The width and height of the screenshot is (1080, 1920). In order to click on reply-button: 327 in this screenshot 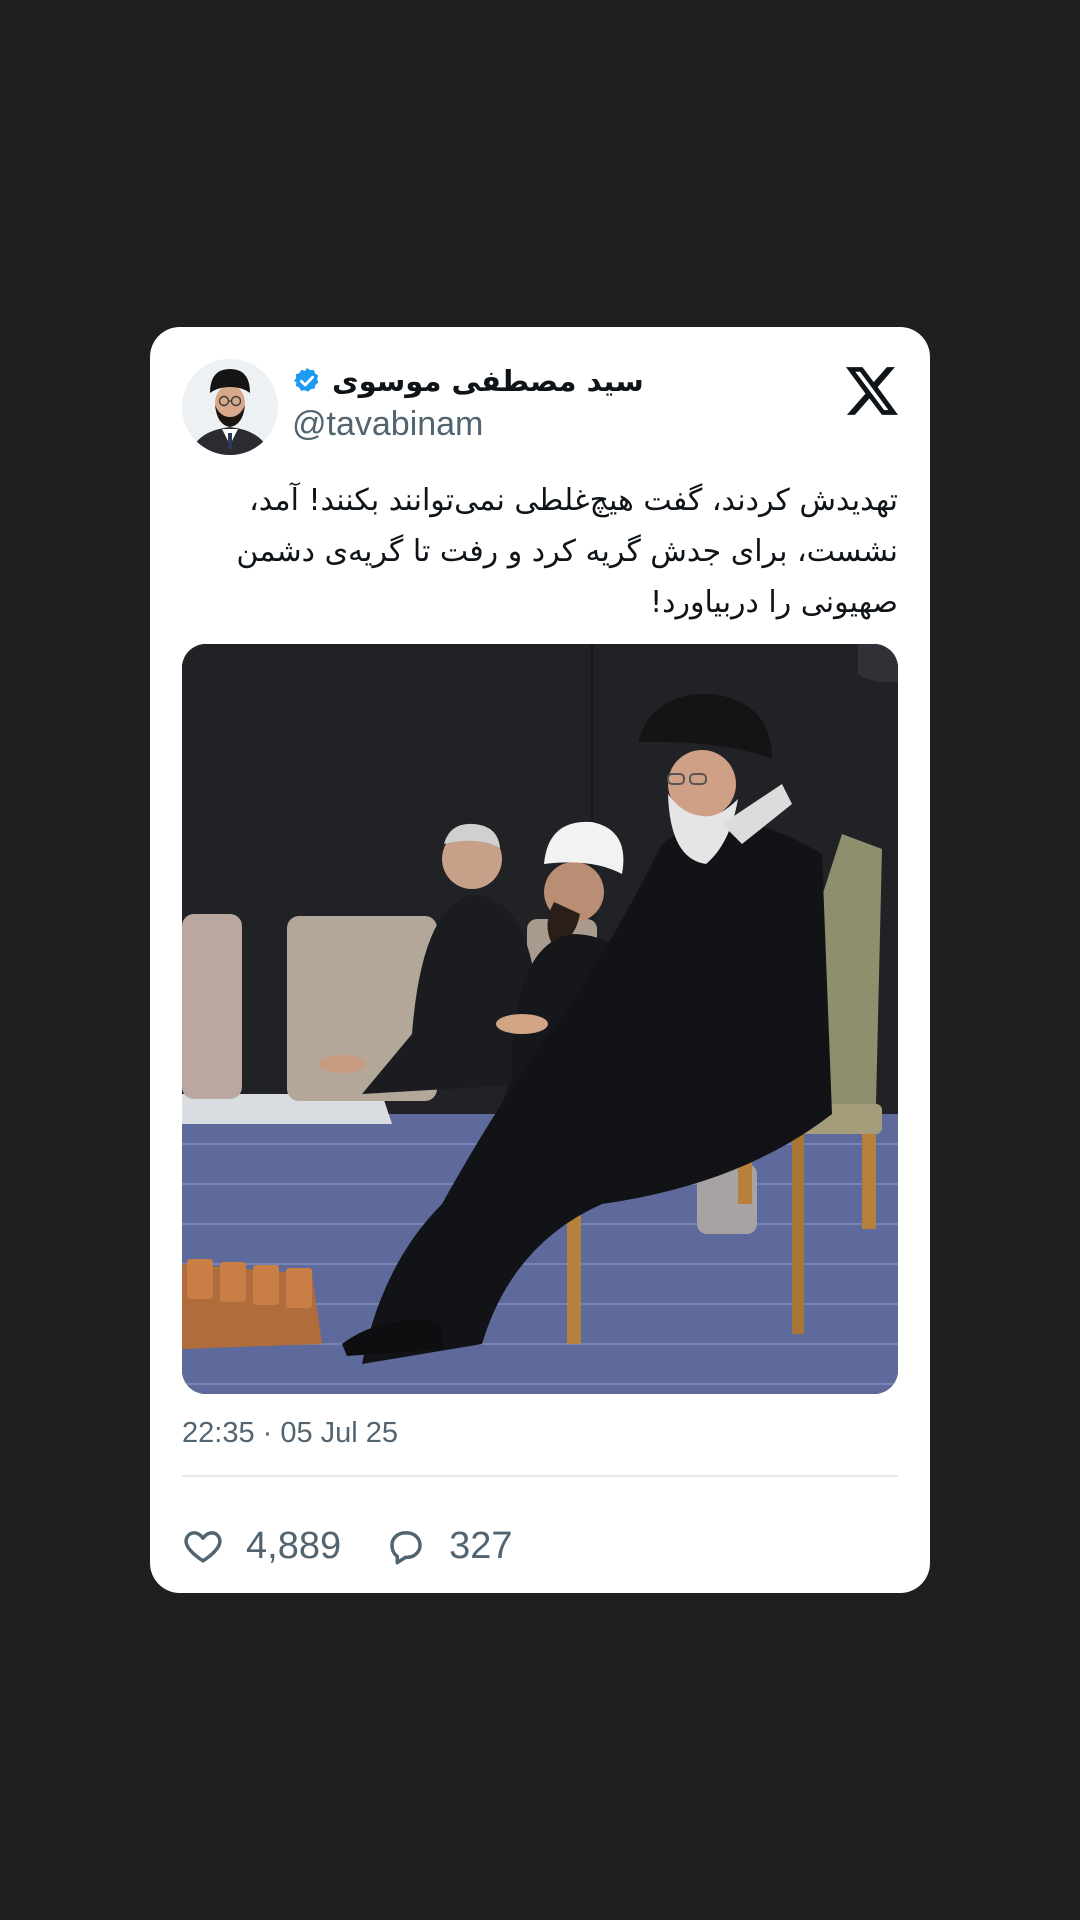, I will do `click(449, 1546)`.